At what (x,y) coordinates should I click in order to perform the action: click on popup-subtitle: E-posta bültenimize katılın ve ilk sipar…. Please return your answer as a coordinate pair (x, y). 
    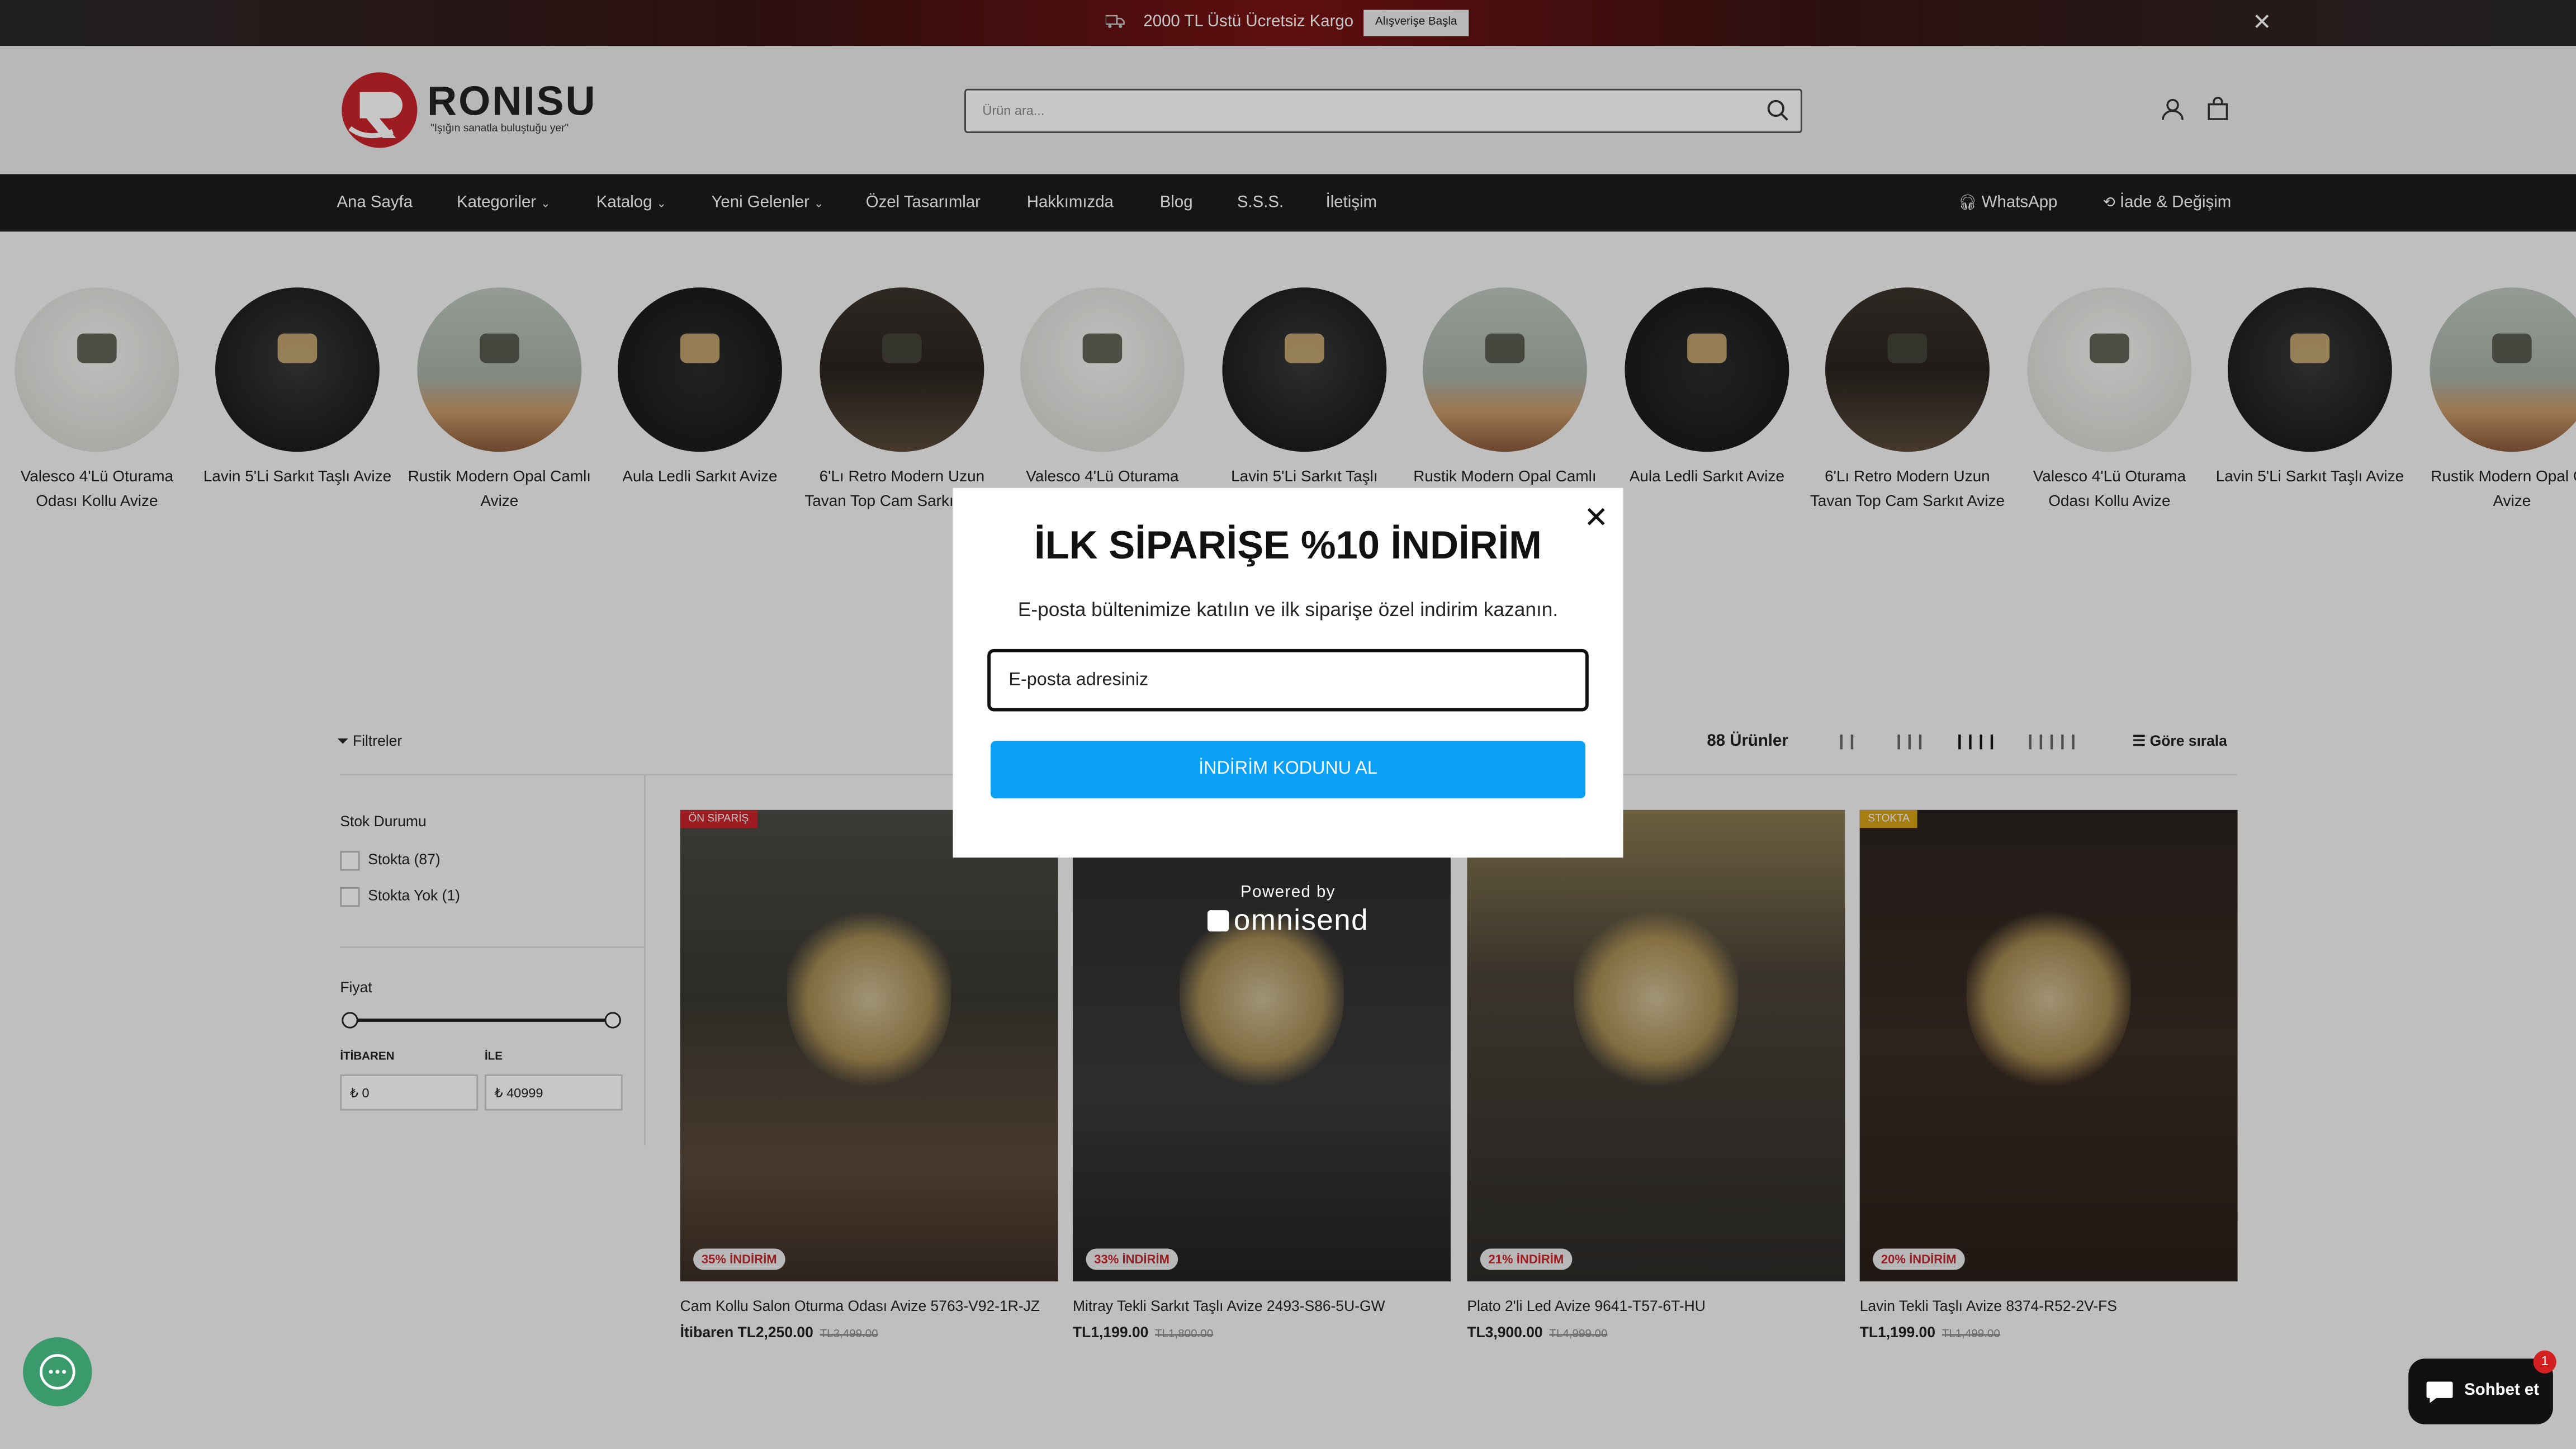
    Looking at the image, I should click on (1288, 609).